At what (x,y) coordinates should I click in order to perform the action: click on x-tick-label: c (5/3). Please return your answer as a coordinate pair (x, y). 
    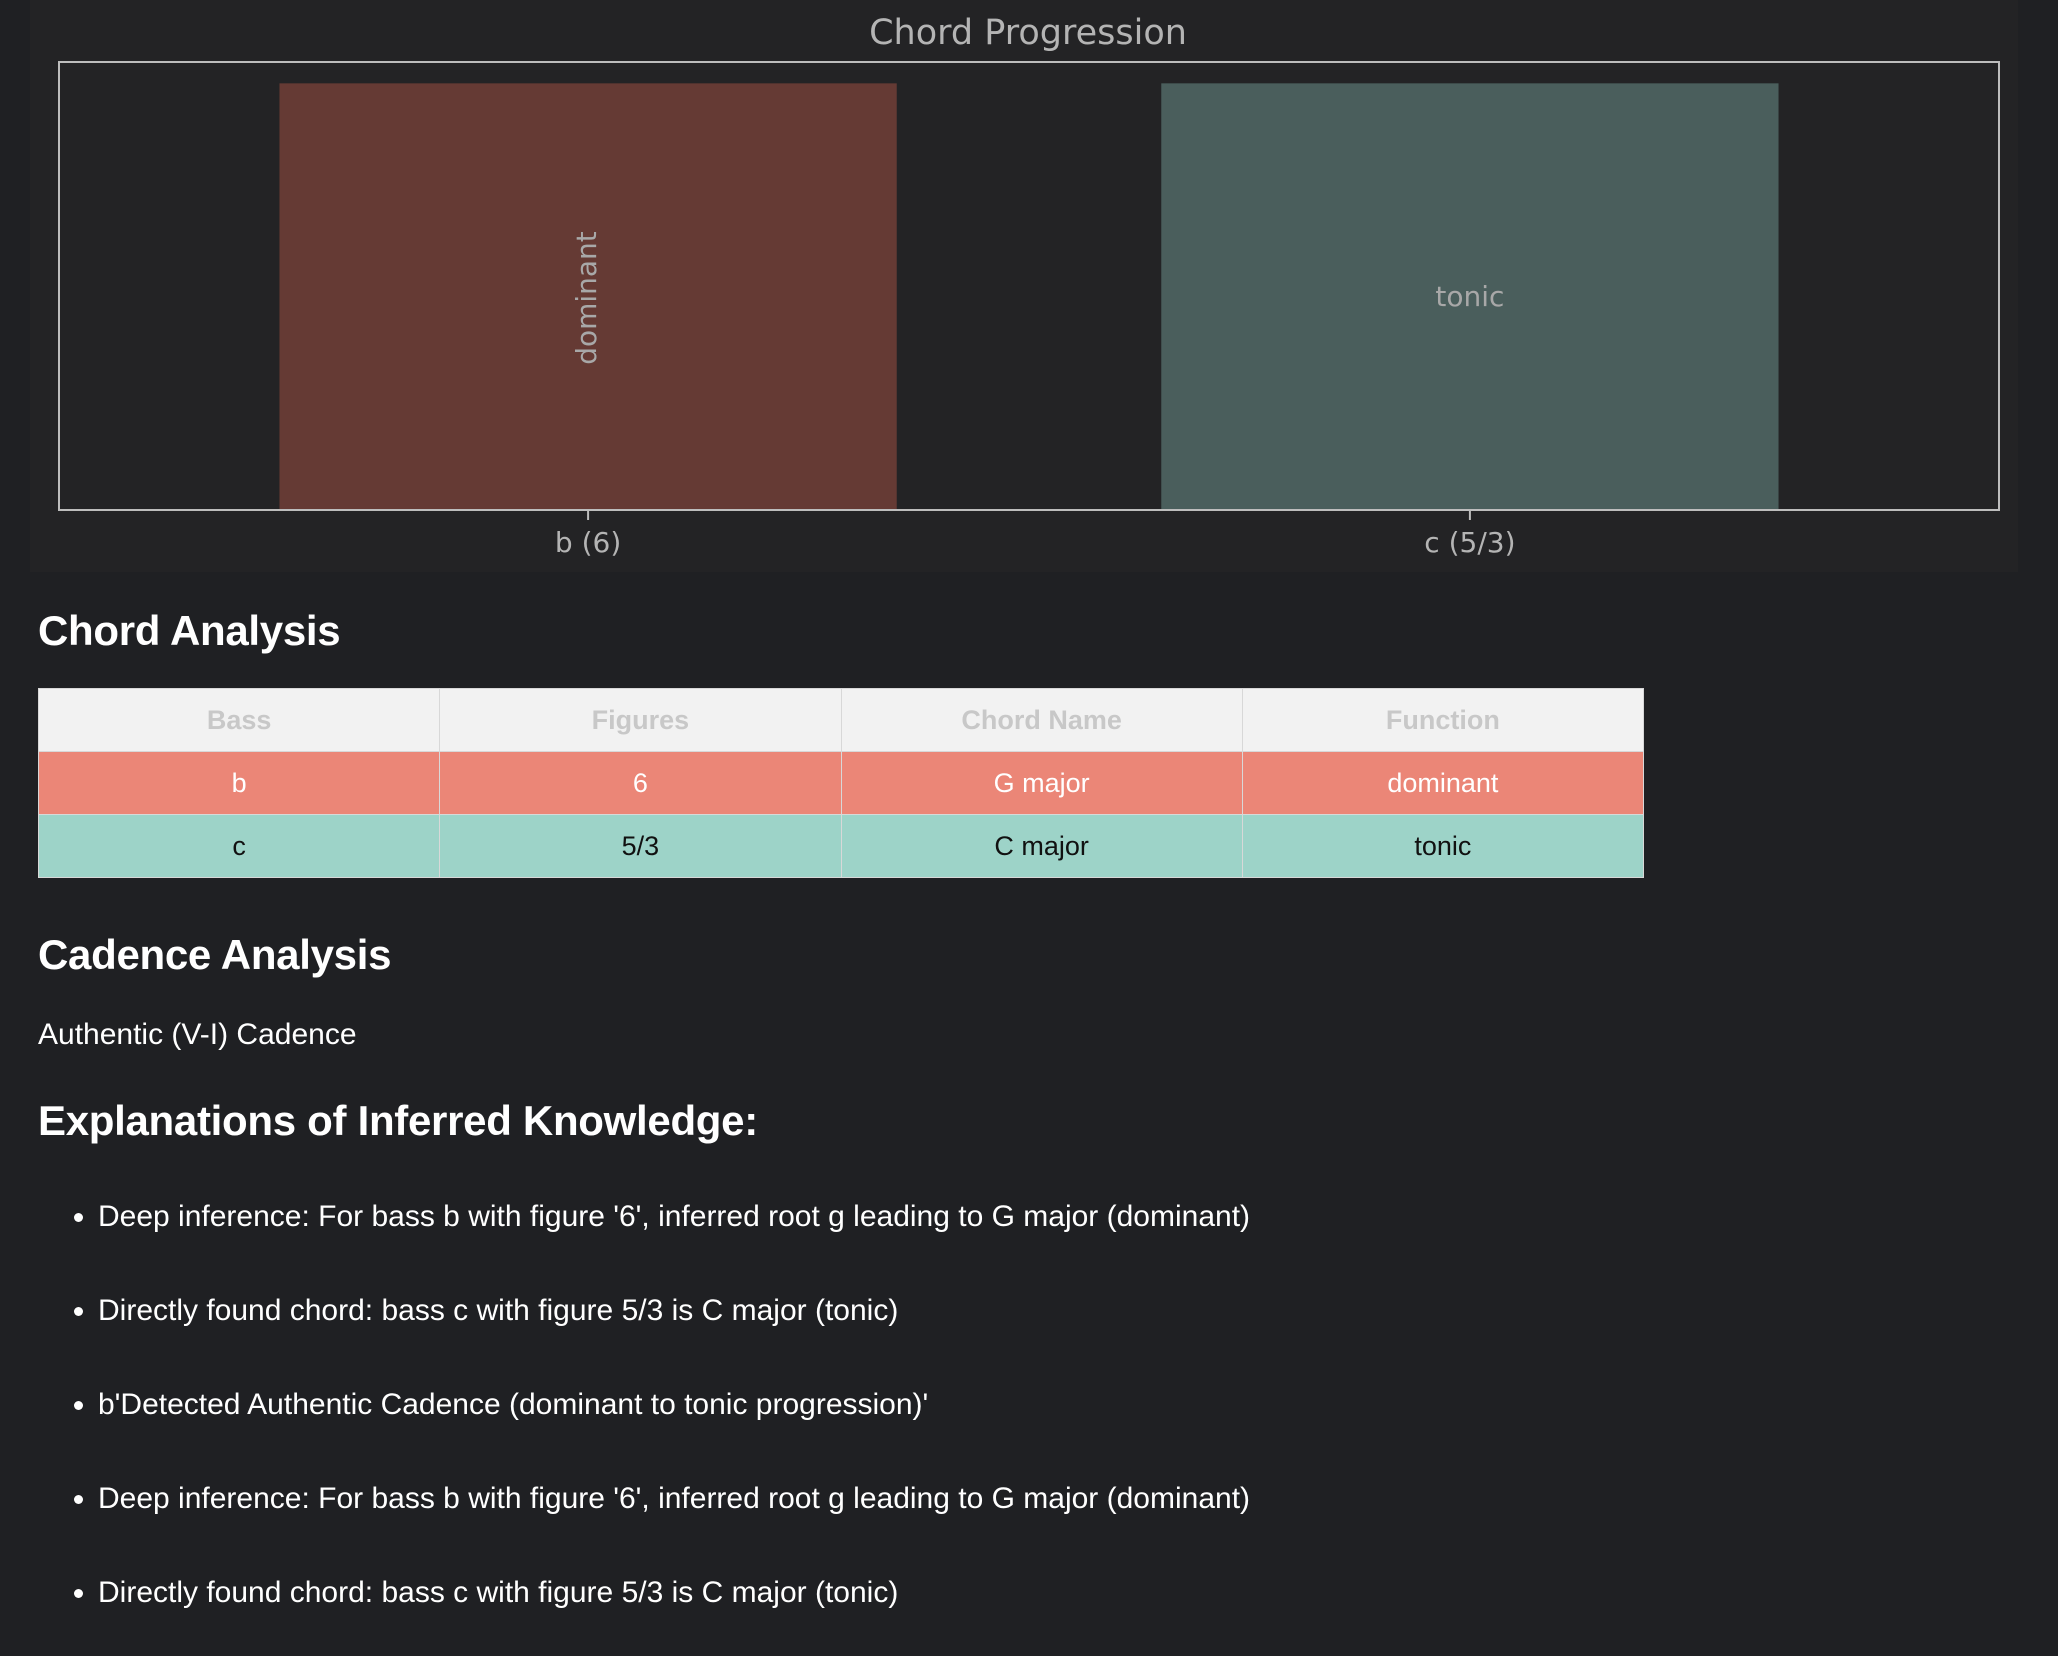
    Looking at the image, I should click on (1469, 542).